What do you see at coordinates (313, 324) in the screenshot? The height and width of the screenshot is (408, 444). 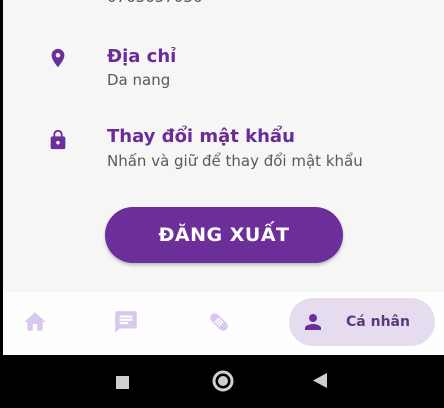 I see `person-icon` at bounding box center [313, 324].